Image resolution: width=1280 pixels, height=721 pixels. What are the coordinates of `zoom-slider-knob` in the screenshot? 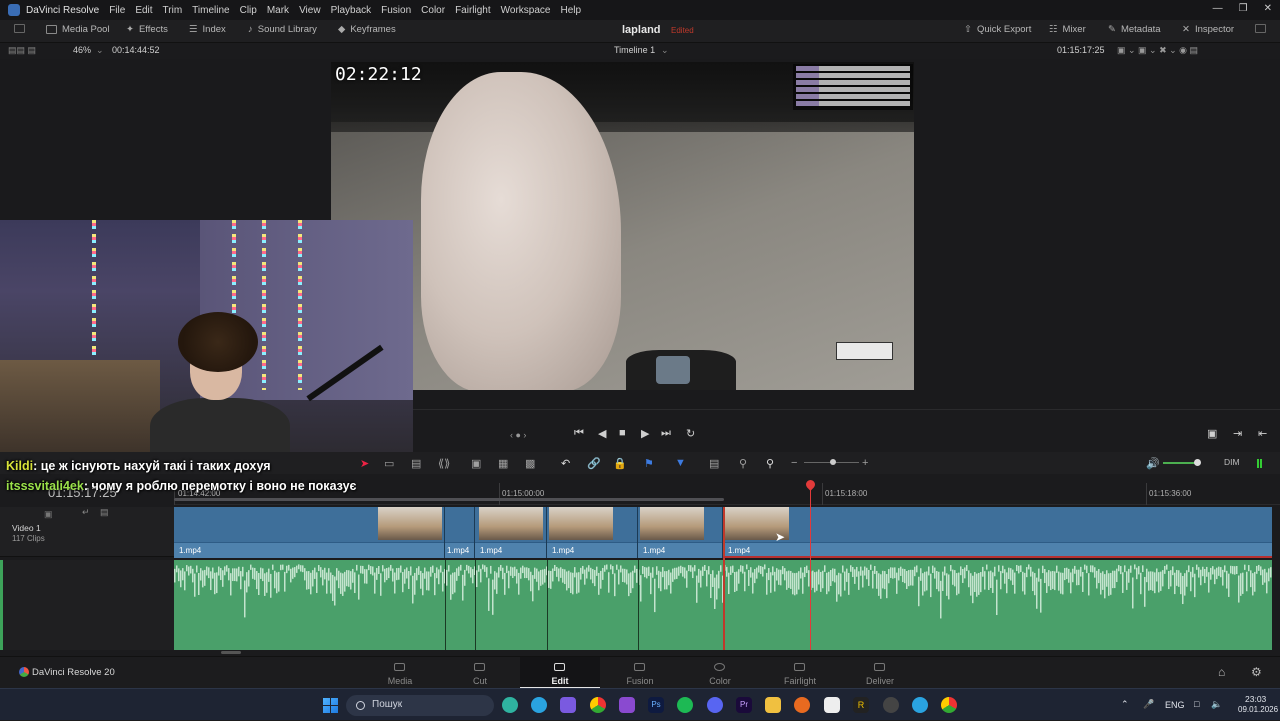 It's located at (833, 462).